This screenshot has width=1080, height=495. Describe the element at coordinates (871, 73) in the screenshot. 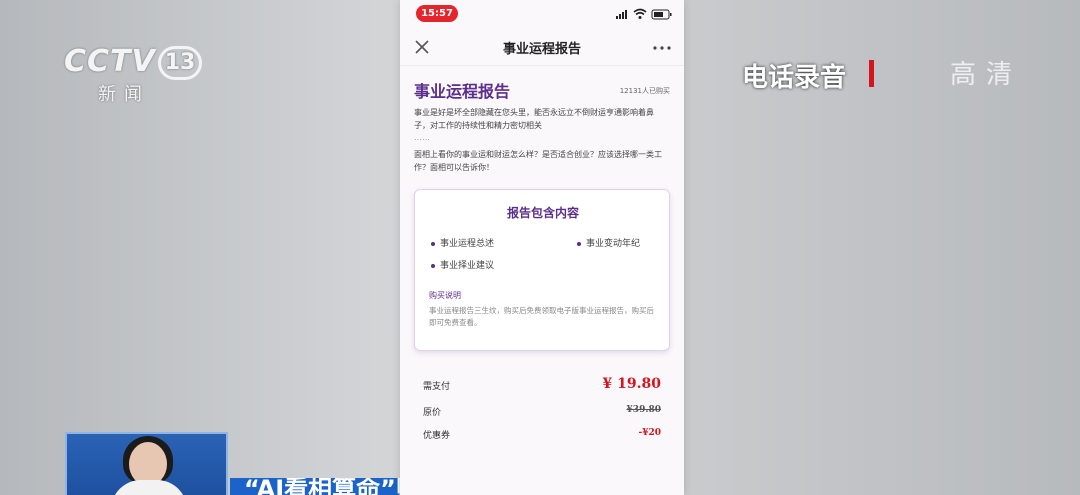

I see `recording-indicator-bar` at that location.